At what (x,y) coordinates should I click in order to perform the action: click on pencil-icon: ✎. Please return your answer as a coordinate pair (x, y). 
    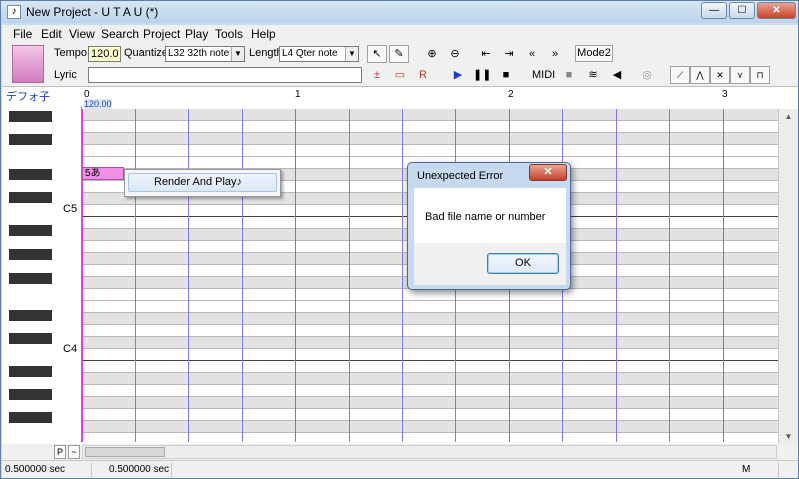
    Looking at the image, I should click on (399, 54).